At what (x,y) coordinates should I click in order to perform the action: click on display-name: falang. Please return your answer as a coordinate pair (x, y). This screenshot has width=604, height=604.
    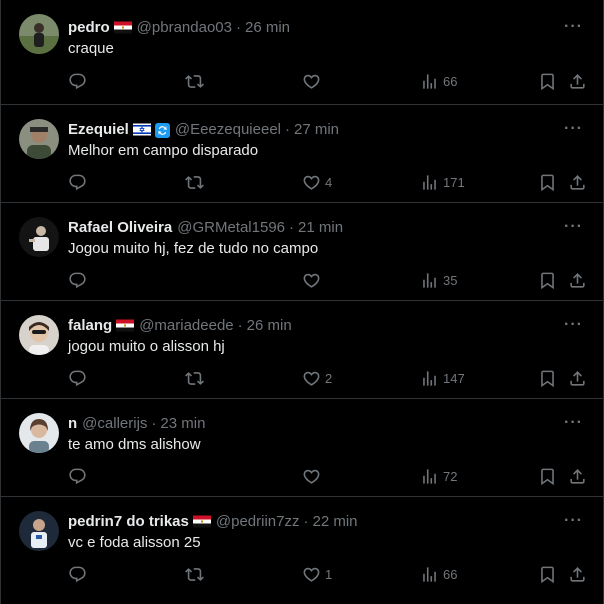
    Looking at the image, I should click on (90, 326).